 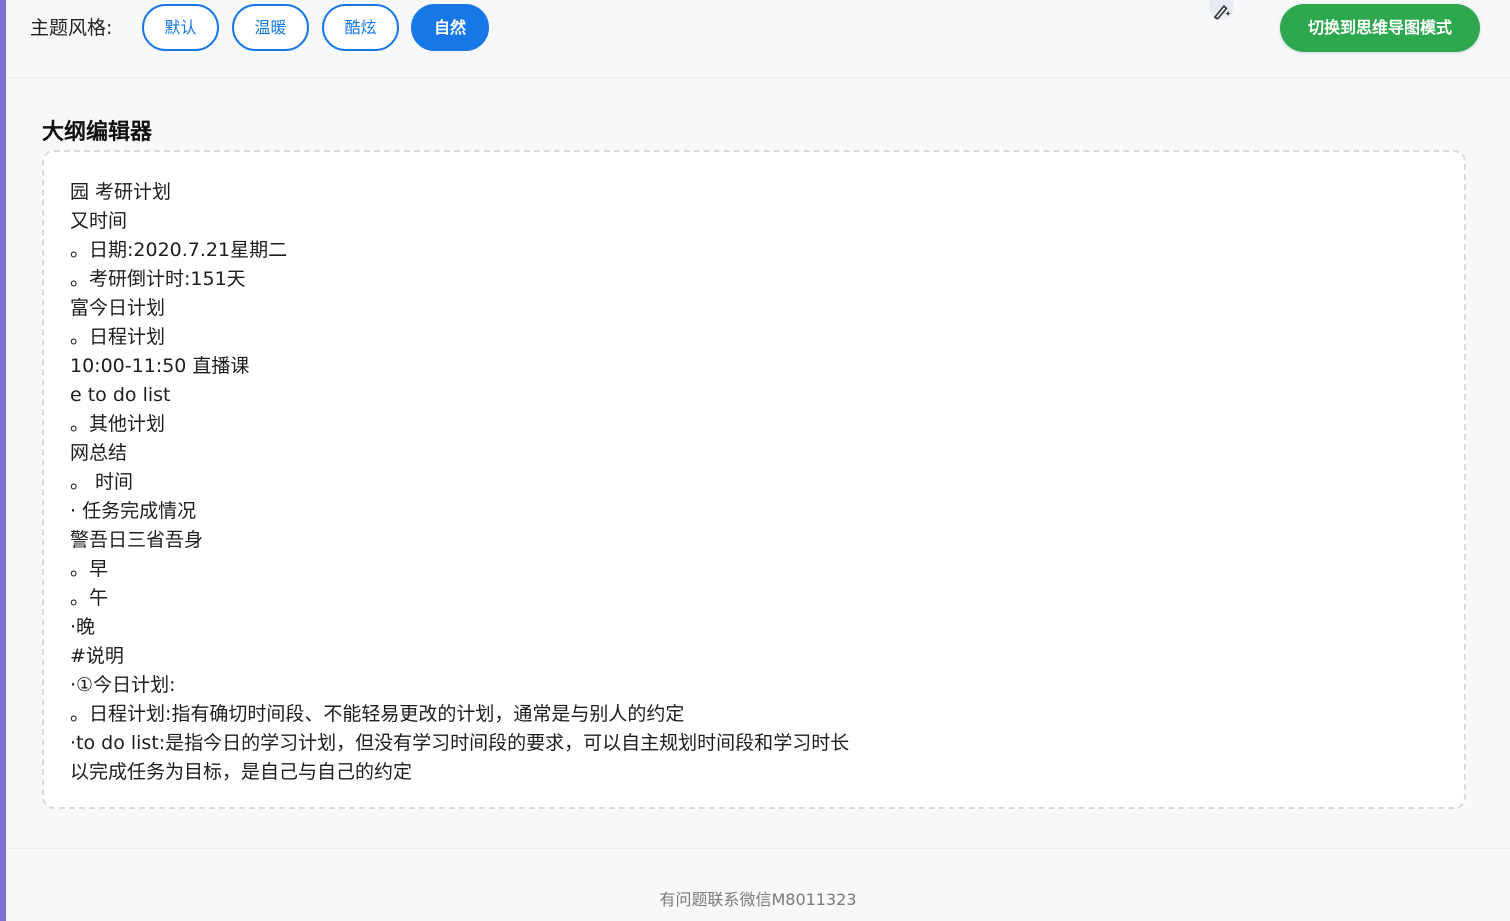 I want to click on outline-line: 10:00-11:50 直播课, so click(x=754, y=366).